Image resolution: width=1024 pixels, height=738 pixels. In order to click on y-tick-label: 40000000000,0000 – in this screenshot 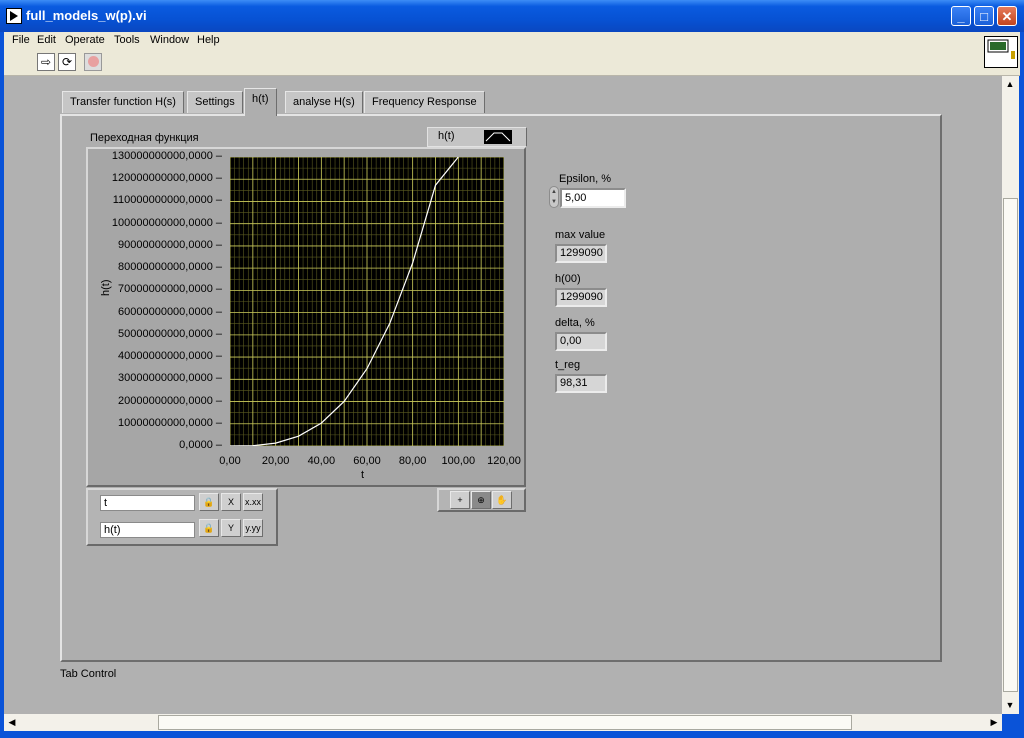, I will do `click(170, 356)`.